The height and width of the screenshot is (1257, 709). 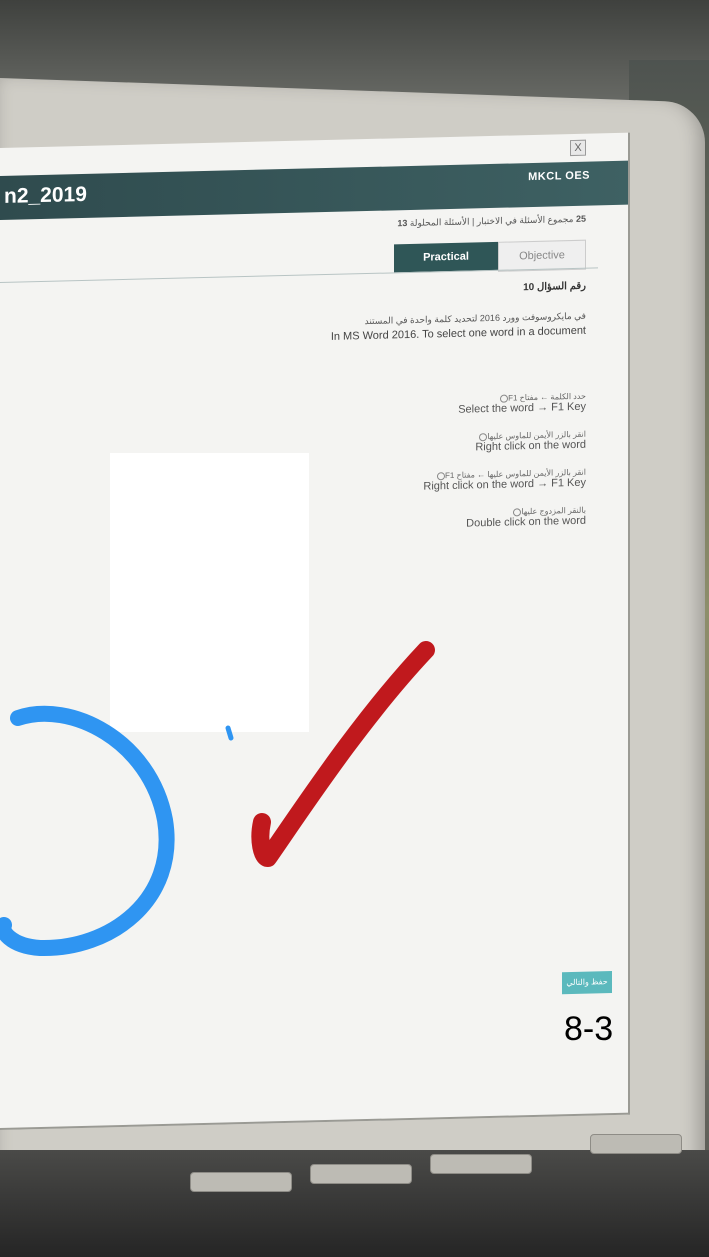 I want to click on circle-annotation, so click(x=87, y=831).